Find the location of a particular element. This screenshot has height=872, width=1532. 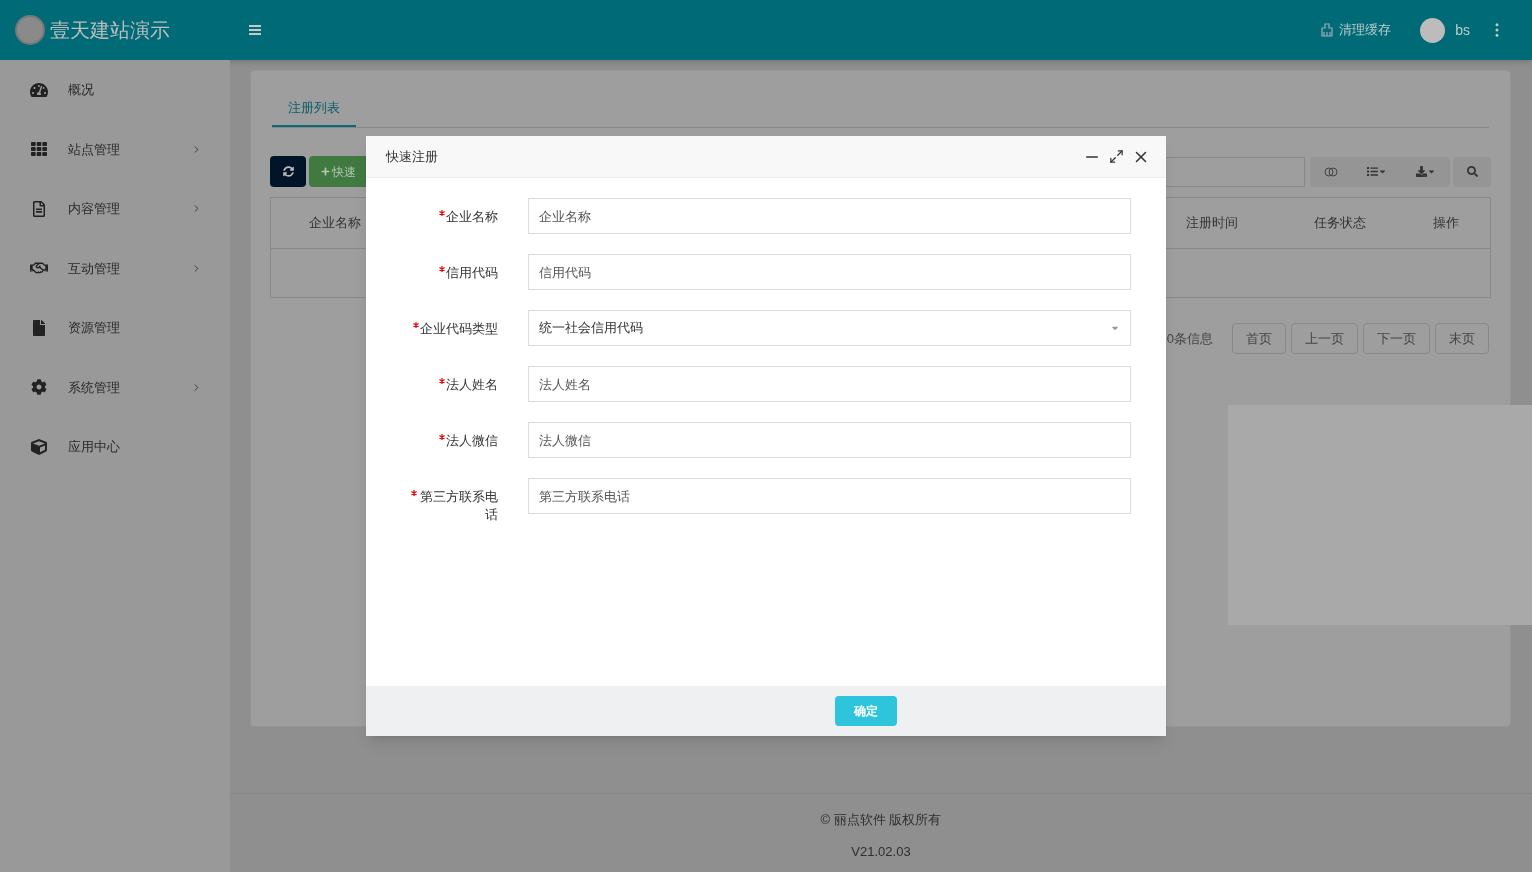

menu-icon is located at coordinates (255, 30).